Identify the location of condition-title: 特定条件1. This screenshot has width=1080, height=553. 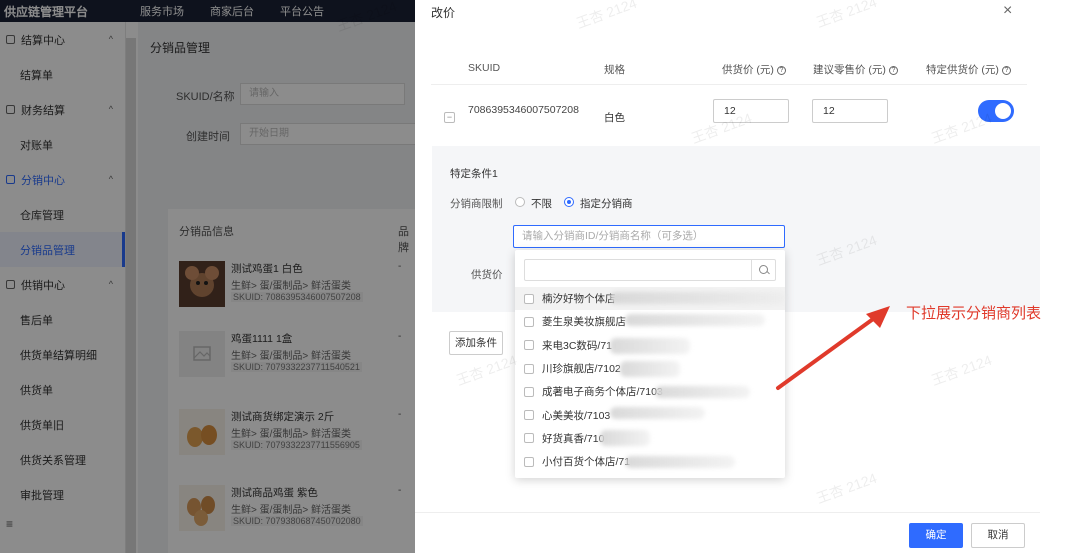
(474, 174).